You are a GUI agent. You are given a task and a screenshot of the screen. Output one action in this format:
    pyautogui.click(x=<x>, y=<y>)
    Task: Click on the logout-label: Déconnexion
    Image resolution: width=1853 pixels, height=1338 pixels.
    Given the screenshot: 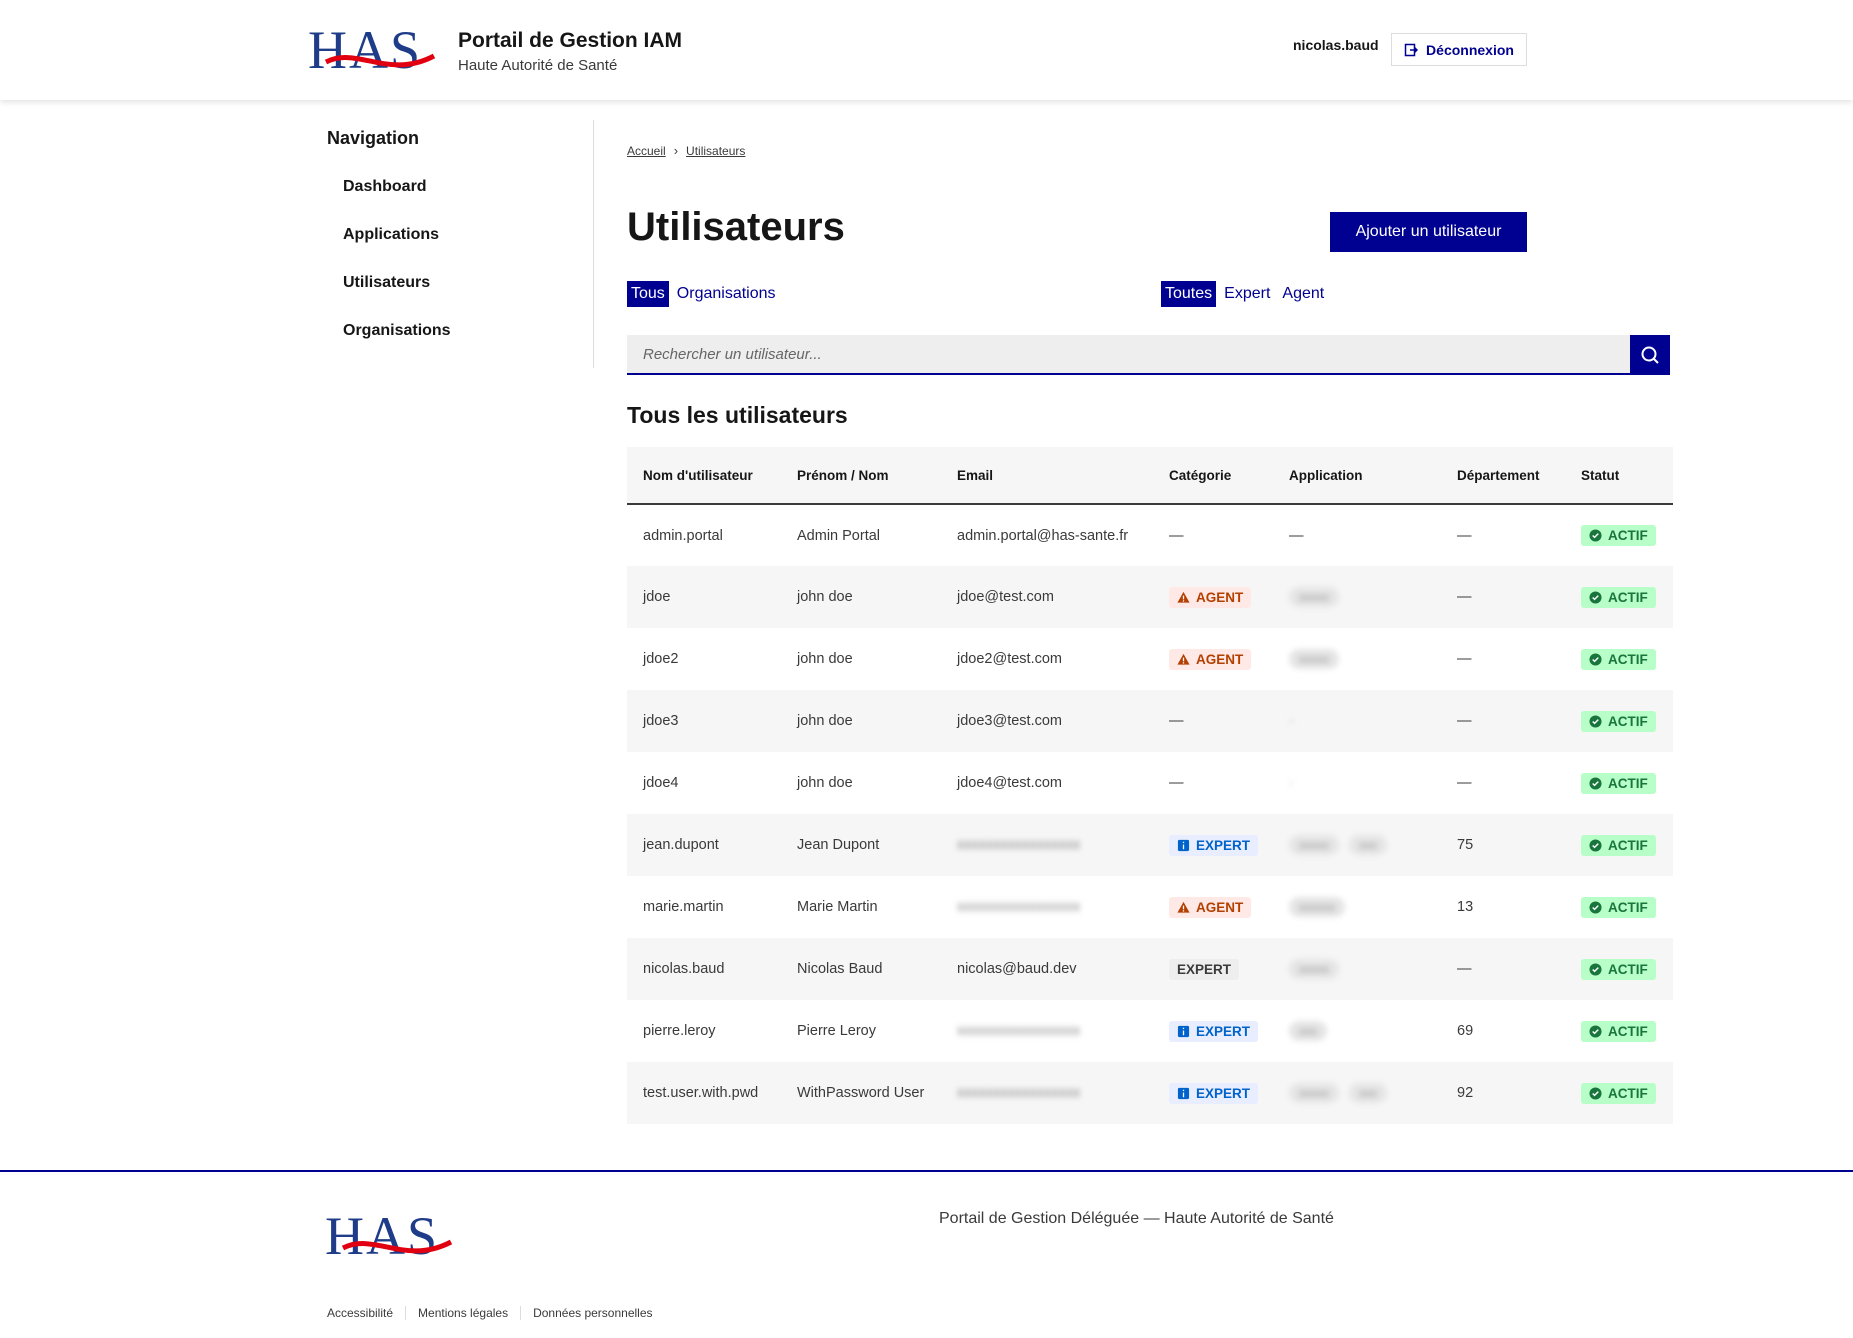 What is the action you would take?
    pyautogui.click(x=1470, y=49)
    